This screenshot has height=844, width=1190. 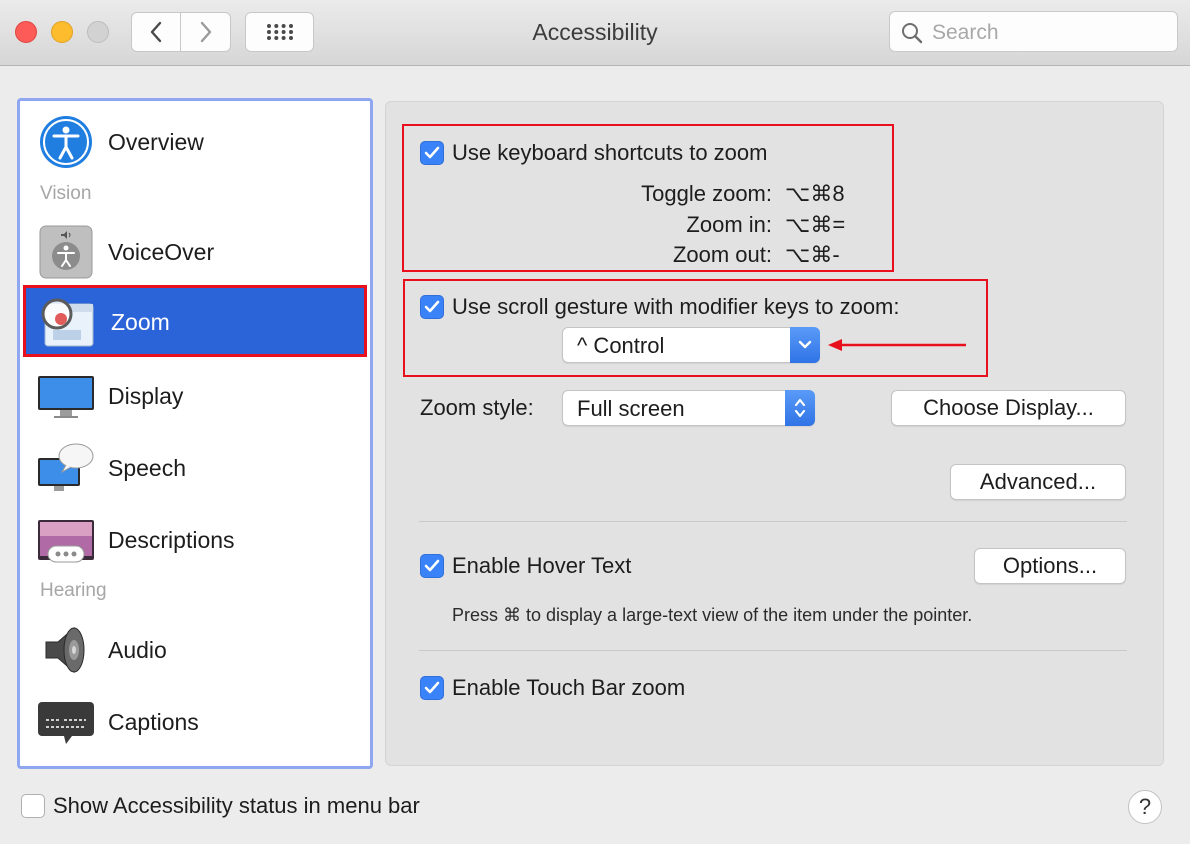 What do you see at coordinates (195, 394) in the screenshot?
I see `sidebar-item-display: Display` at bounding box center [195, 394].